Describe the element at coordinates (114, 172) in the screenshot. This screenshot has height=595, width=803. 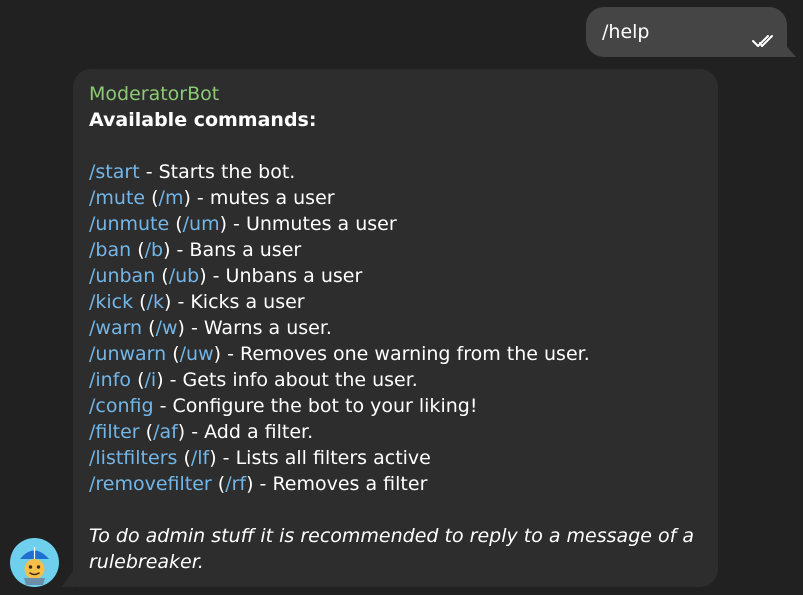
I see `command-link: /start` at that location.